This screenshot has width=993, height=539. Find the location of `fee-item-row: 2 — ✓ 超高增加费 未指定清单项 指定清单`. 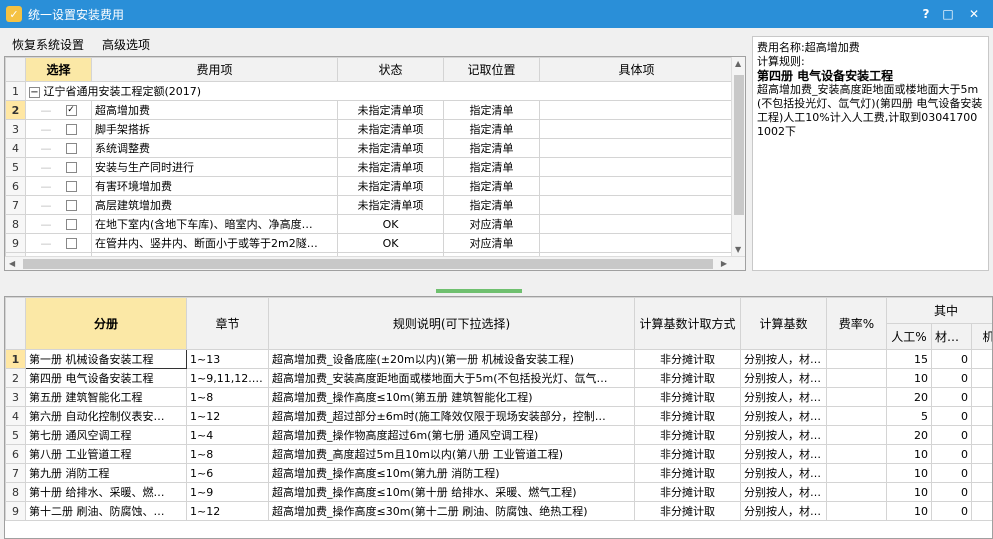

fee-item-row: 2 — ✓ 超高增加费 未指定清单项 指定清单 is located at coordinates (369, 110).